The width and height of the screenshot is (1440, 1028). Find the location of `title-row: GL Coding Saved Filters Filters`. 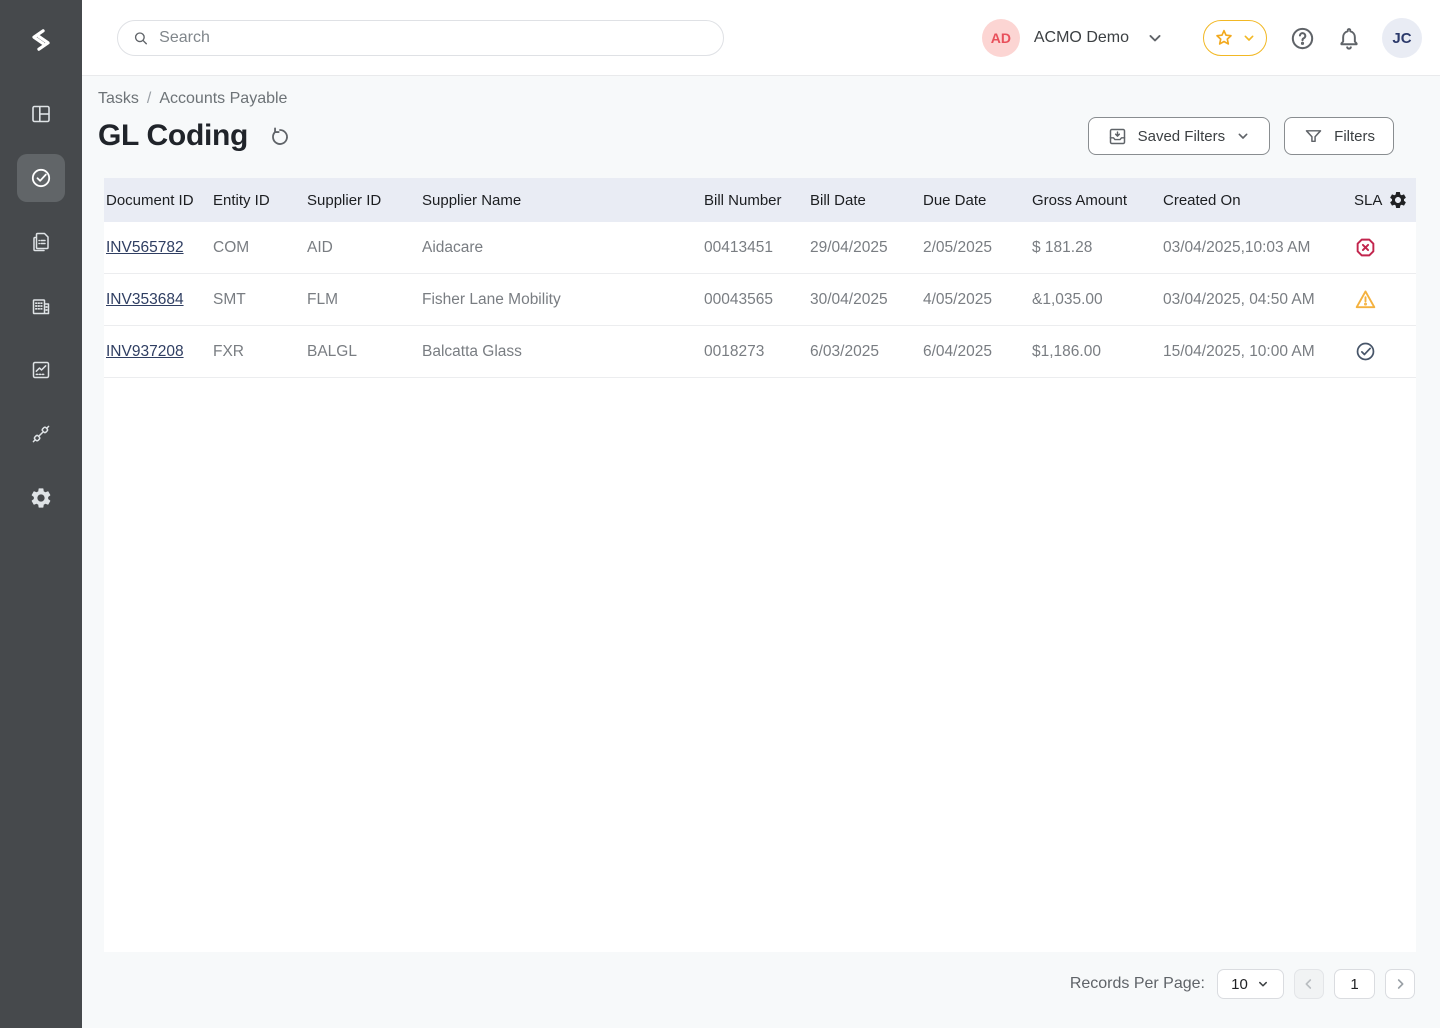

title-row: GL Coding Saved Filters Filters is located at coordinates (769, 136).